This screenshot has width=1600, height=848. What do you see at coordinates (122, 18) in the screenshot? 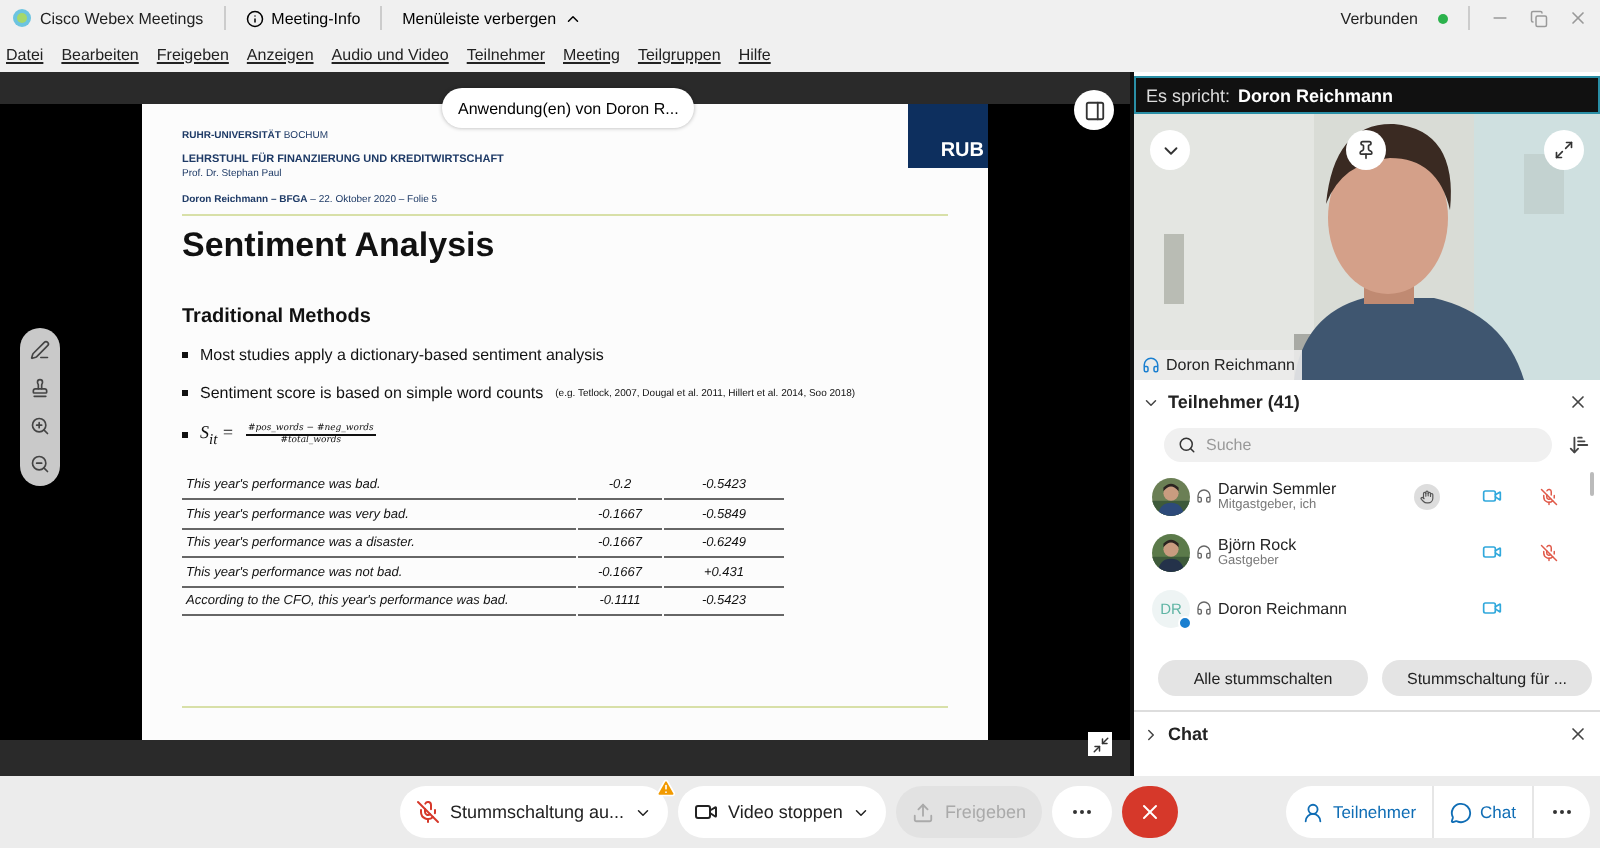
I see `app-title: Cisco Webex Meetings` at bounding box center [122, 18].